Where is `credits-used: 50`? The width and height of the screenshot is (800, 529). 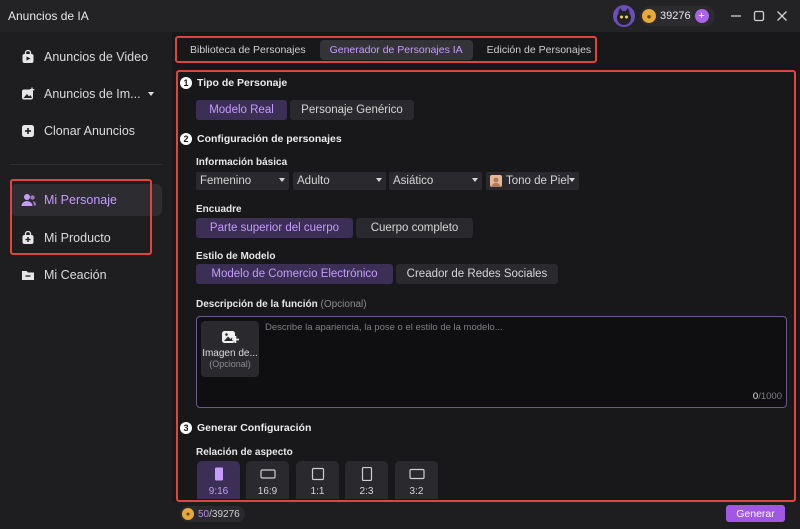
credits-used: 50 is located at coordinates (204, 514).